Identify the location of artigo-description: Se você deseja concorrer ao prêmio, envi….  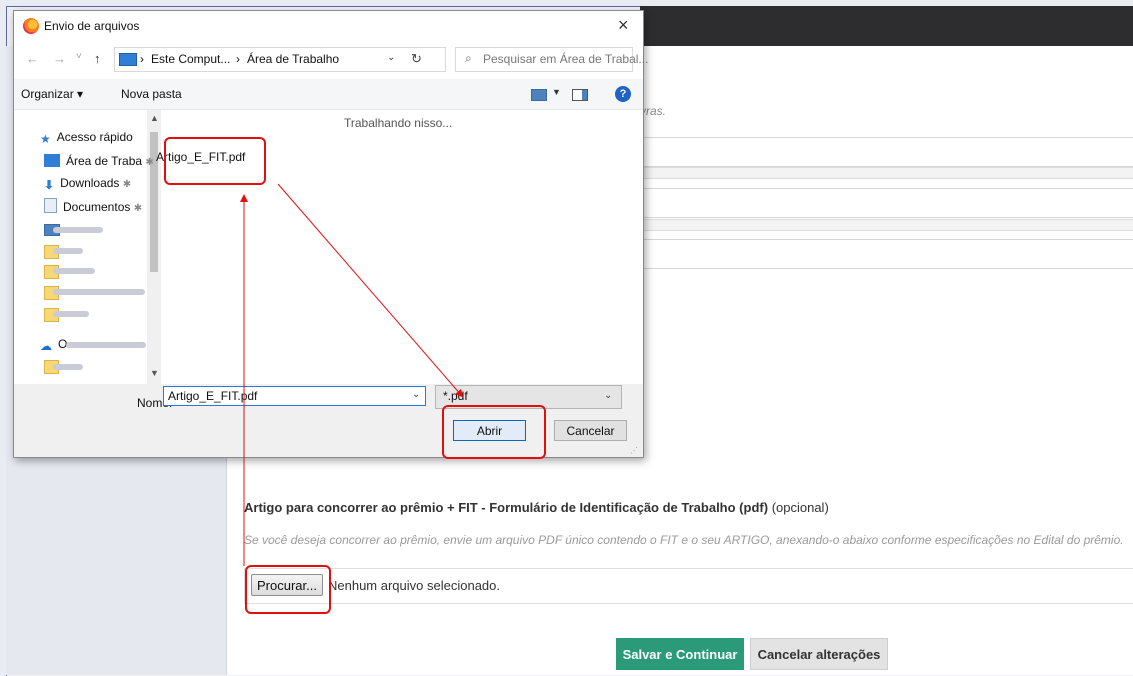
(684, 540).